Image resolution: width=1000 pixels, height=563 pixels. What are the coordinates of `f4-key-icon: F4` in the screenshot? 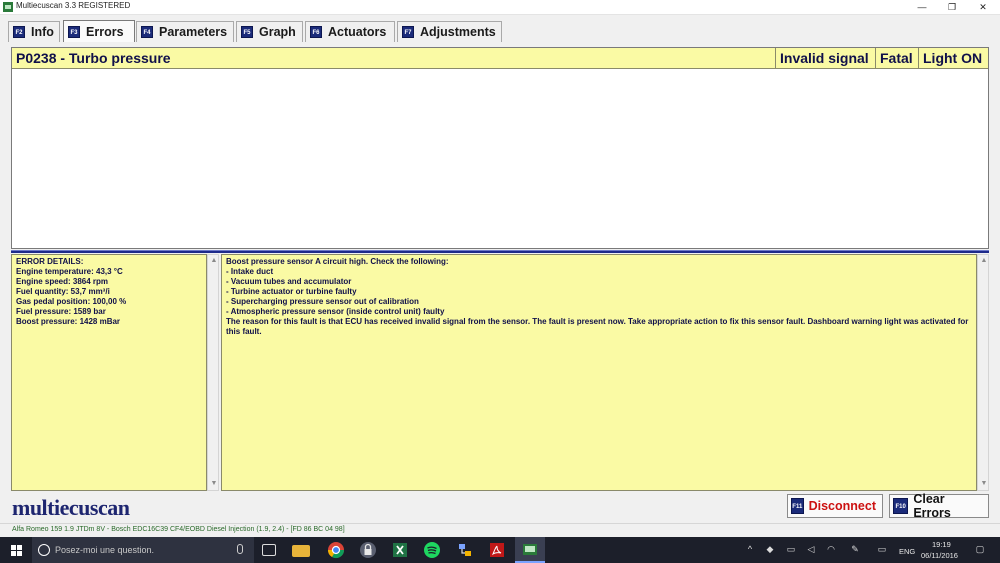 It's located at (147, 32).